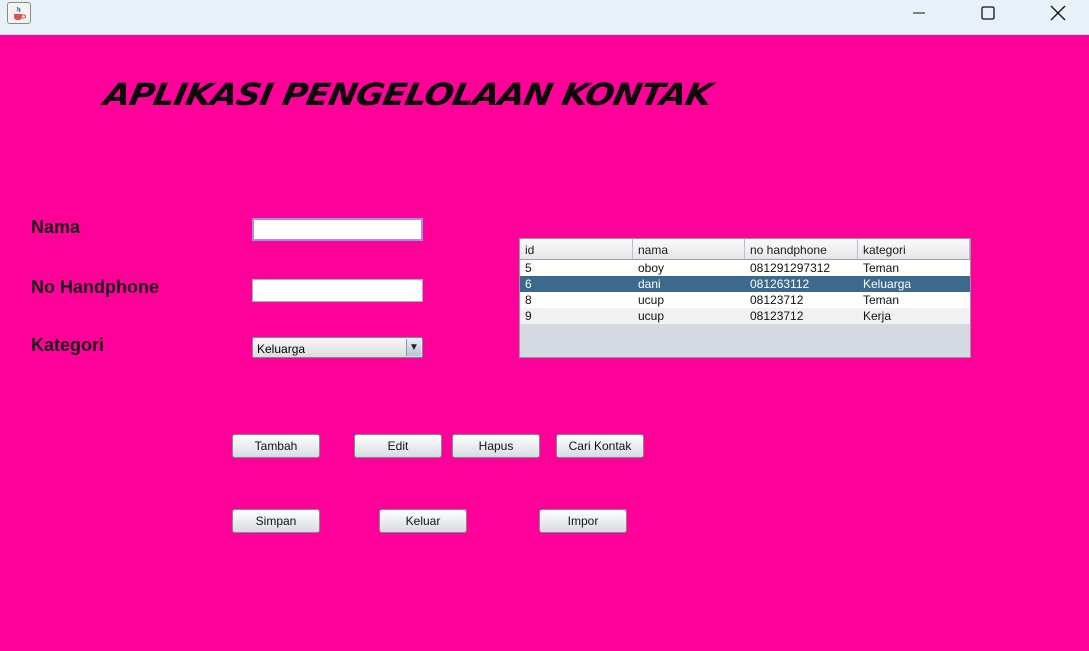 This screenshot has height=651, width=1089. I want to click on nama-input, so click(337, 229).